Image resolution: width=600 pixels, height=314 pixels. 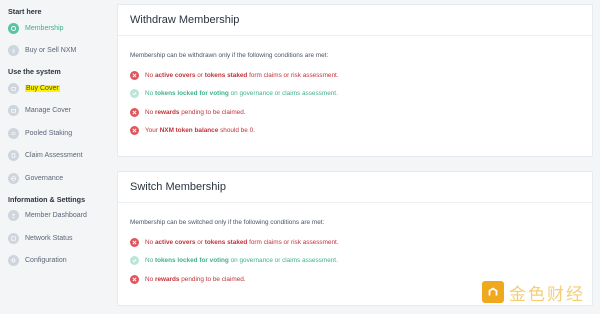 I want to click on sidebar-item-label: Network Status, so click(x=49, y=238).